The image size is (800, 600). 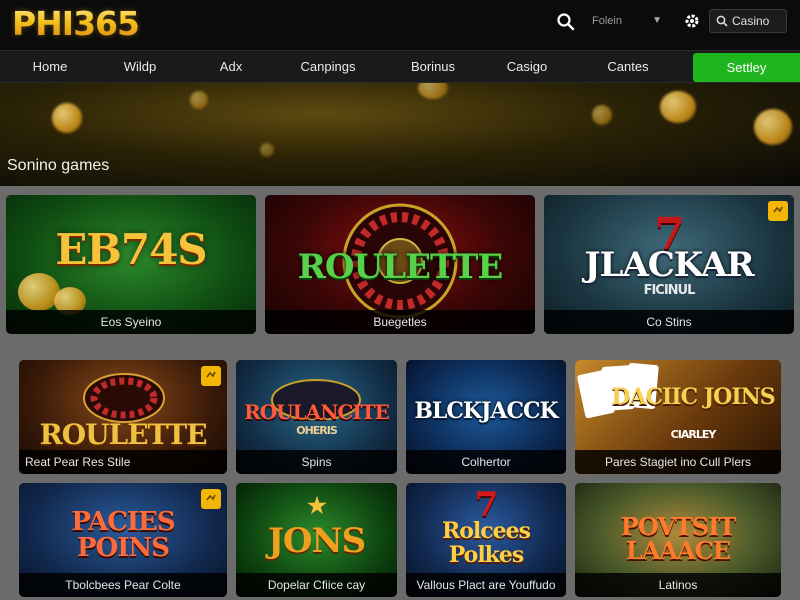 What do you see at coordinates (123, 462) in the screenshot?
I see `game-caption: Reat Pear Res Stile` at bounding box center [123, 462].